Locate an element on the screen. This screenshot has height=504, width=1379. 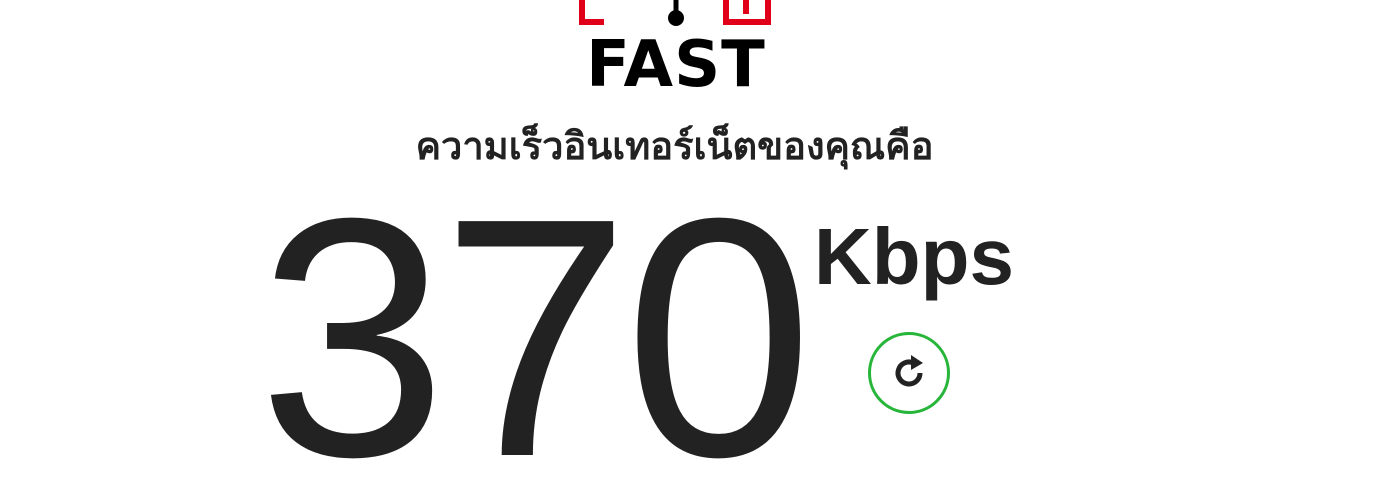
refresh-icon is located at coordinates (909, 371).